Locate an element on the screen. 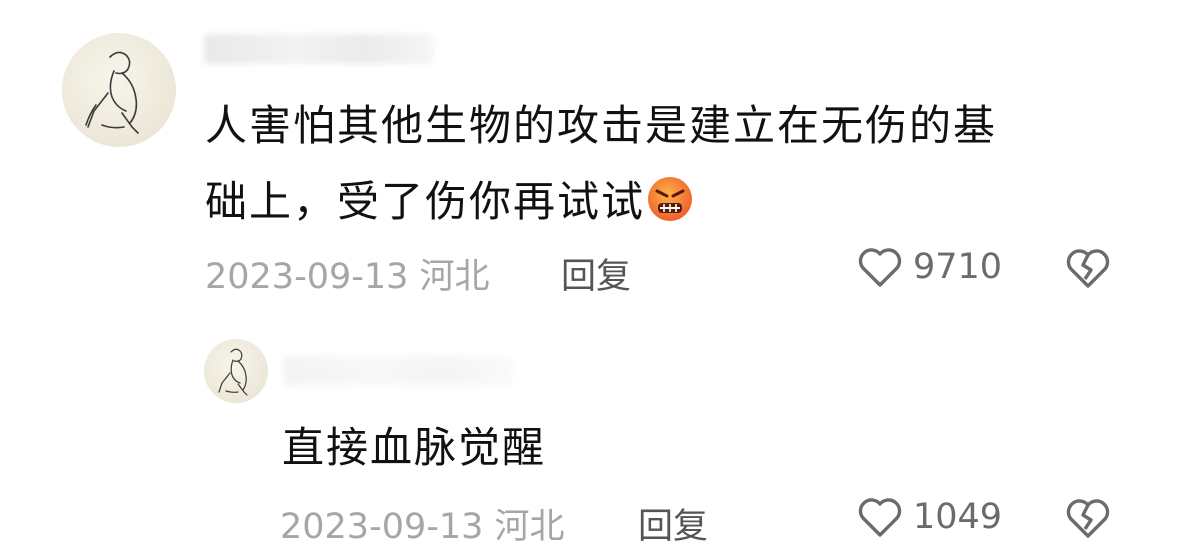 The width and height of the screenshot is (1179, 558). reply-like-count: 1049 is located at coordinates (958, 517).